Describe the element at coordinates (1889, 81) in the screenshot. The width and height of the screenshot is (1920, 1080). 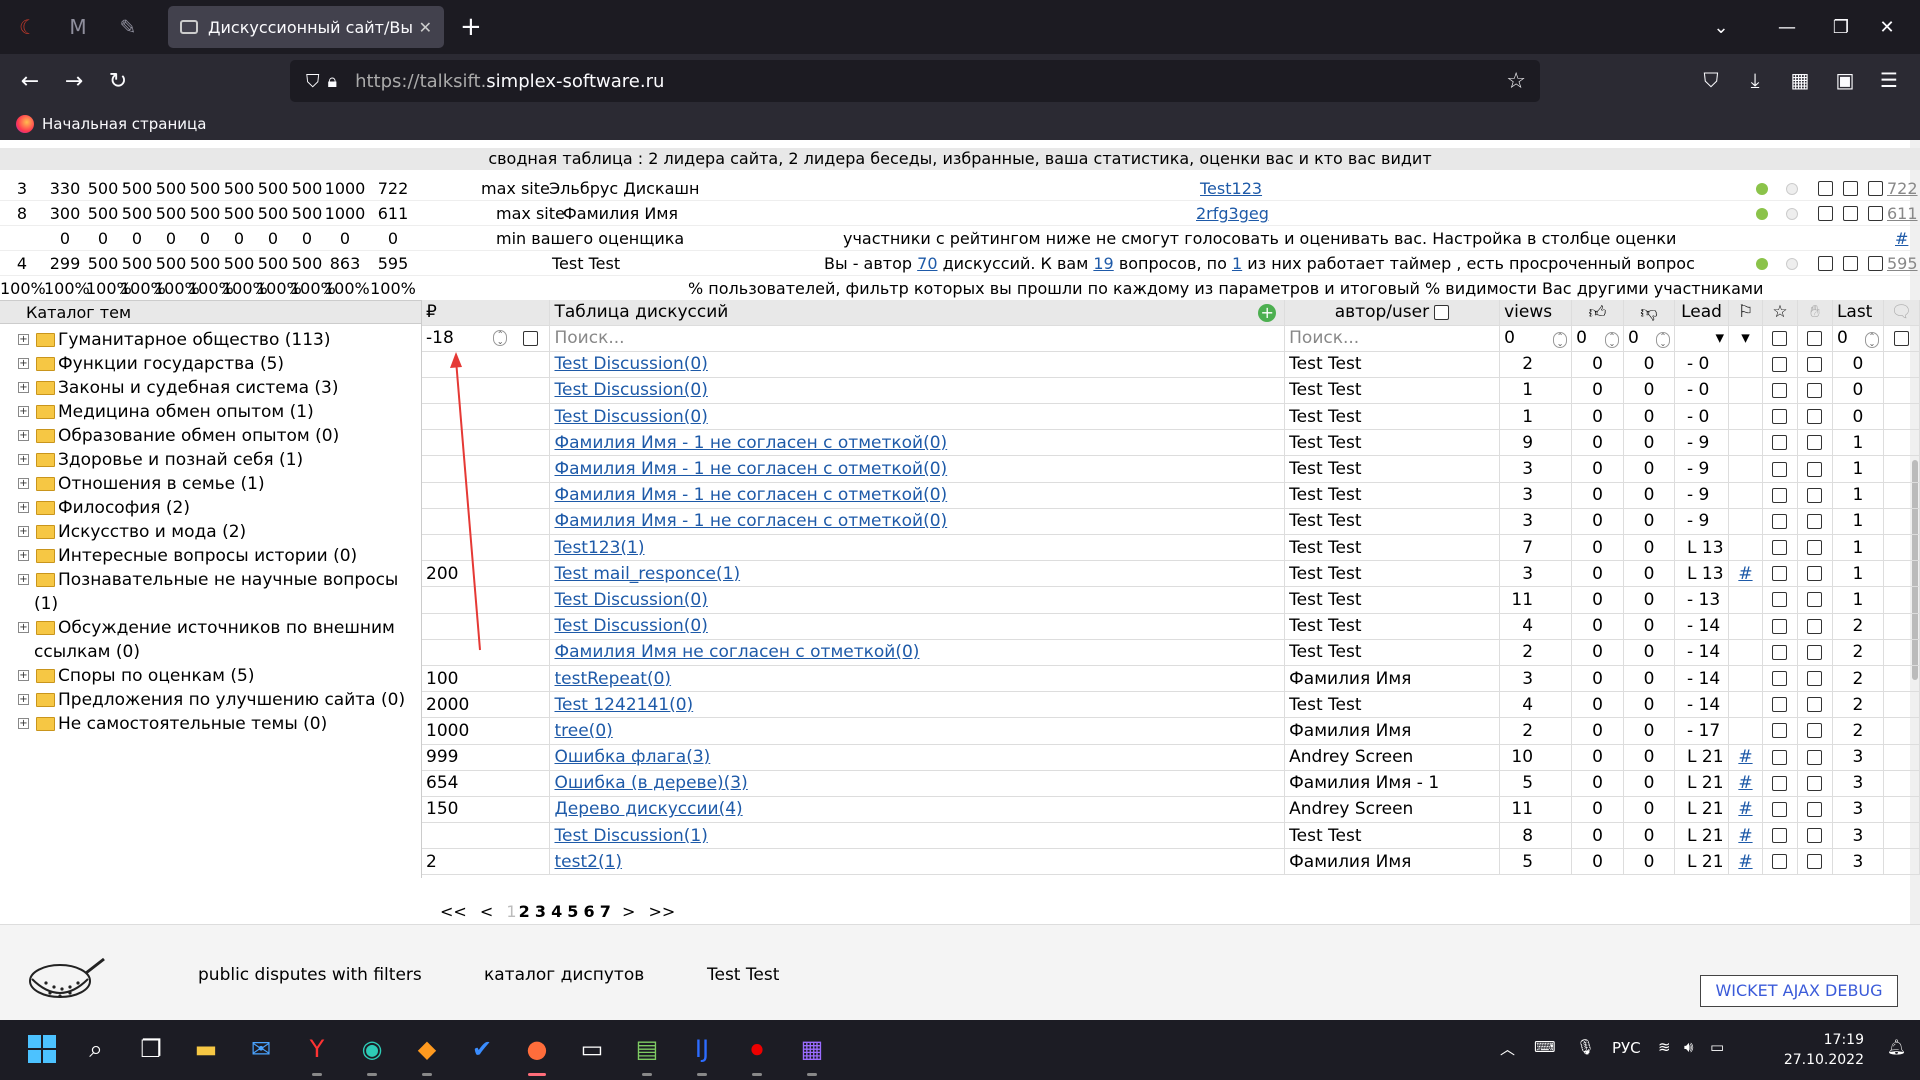
I see `menu-icon: ☰` at that location.